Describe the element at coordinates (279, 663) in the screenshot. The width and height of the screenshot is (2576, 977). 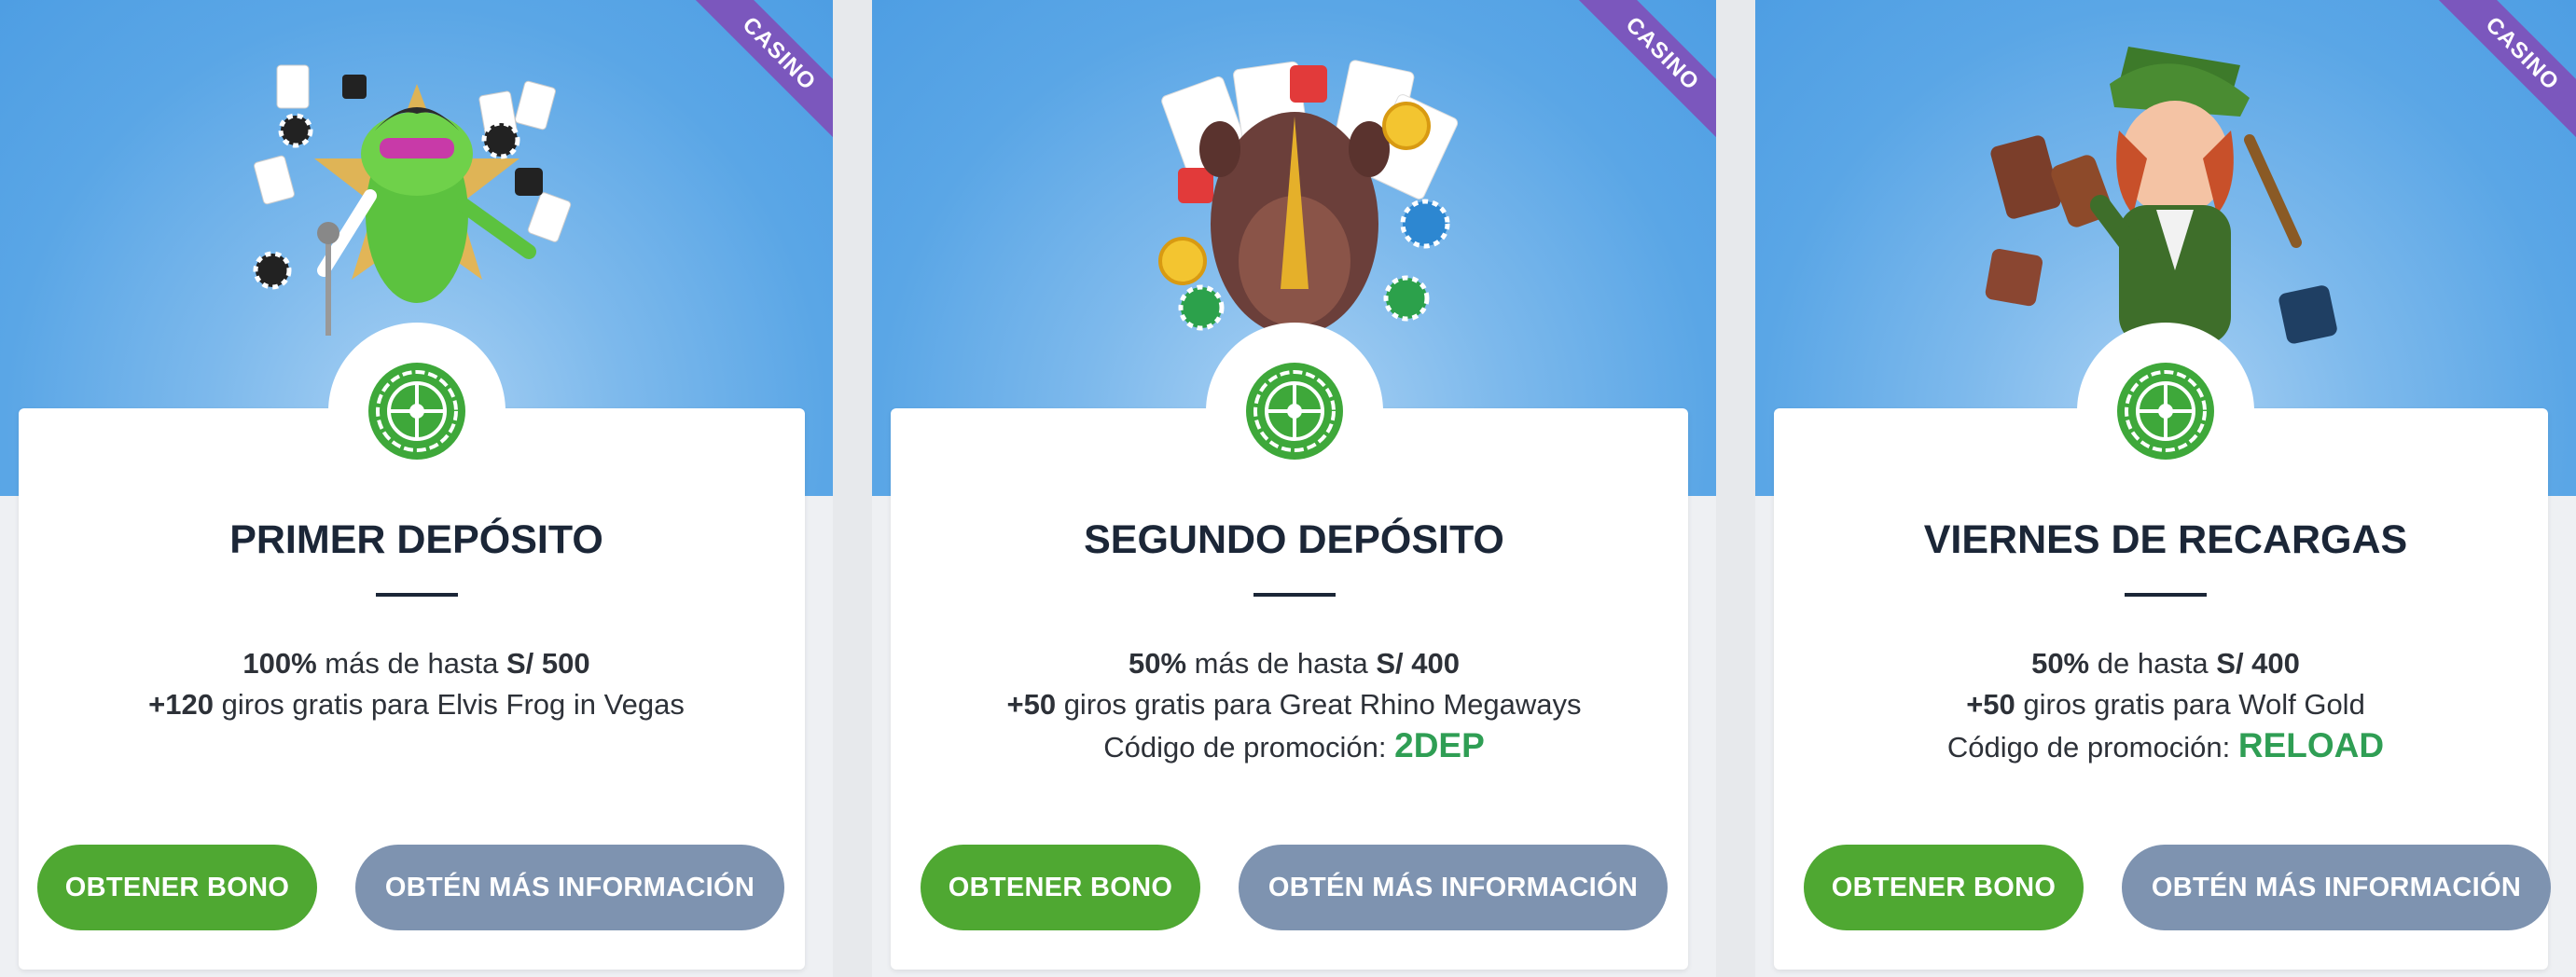
I see `bonus-percent: 100%` at that location.